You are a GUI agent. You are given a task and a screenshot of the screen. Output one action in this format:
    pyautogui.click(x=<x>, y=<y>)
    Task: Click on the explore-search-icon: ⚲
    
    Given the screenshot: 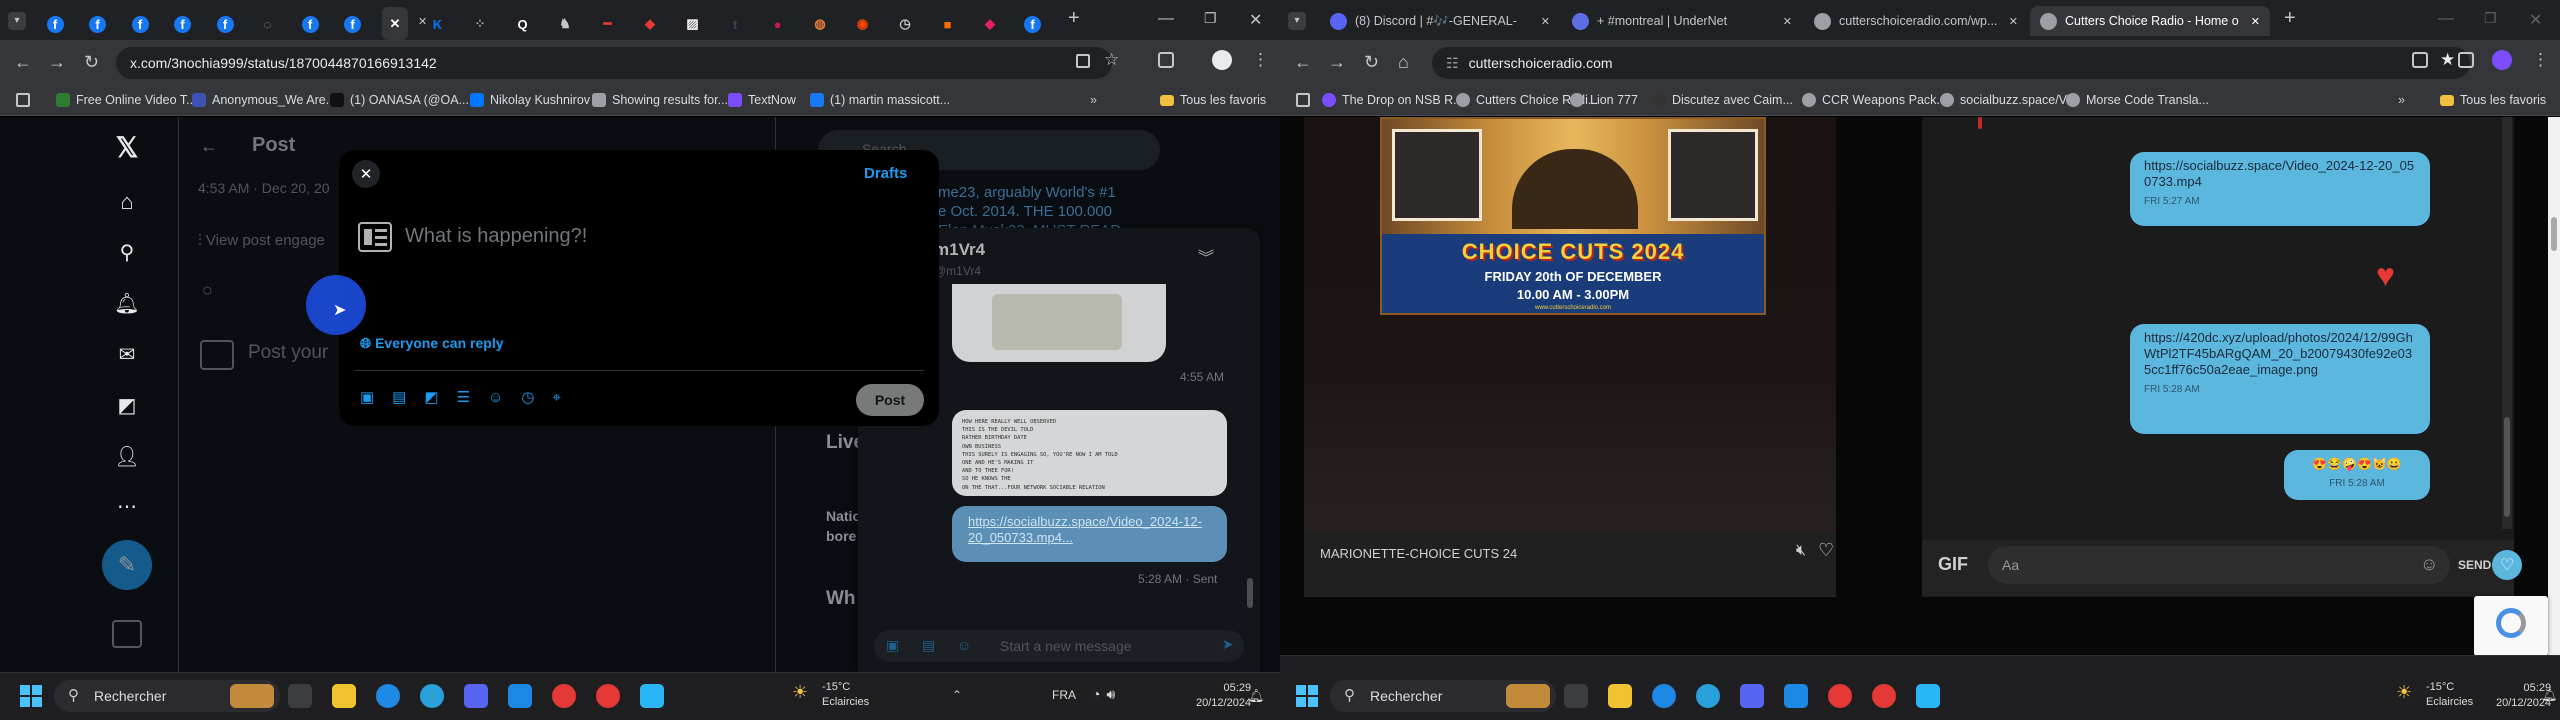 What is the action you would take?
    pyautogui.click(x=127, y=252)
    